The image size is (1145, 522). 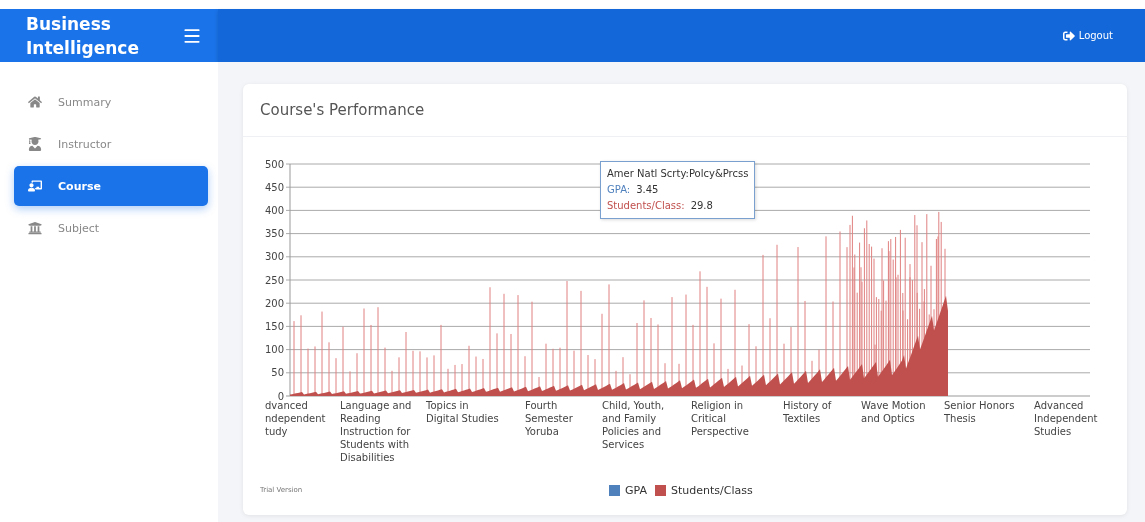 What do you see at coordinates (274, 280) in the screenshot?
I see `y-tick-label: 250` at bounding box center [274, 280].